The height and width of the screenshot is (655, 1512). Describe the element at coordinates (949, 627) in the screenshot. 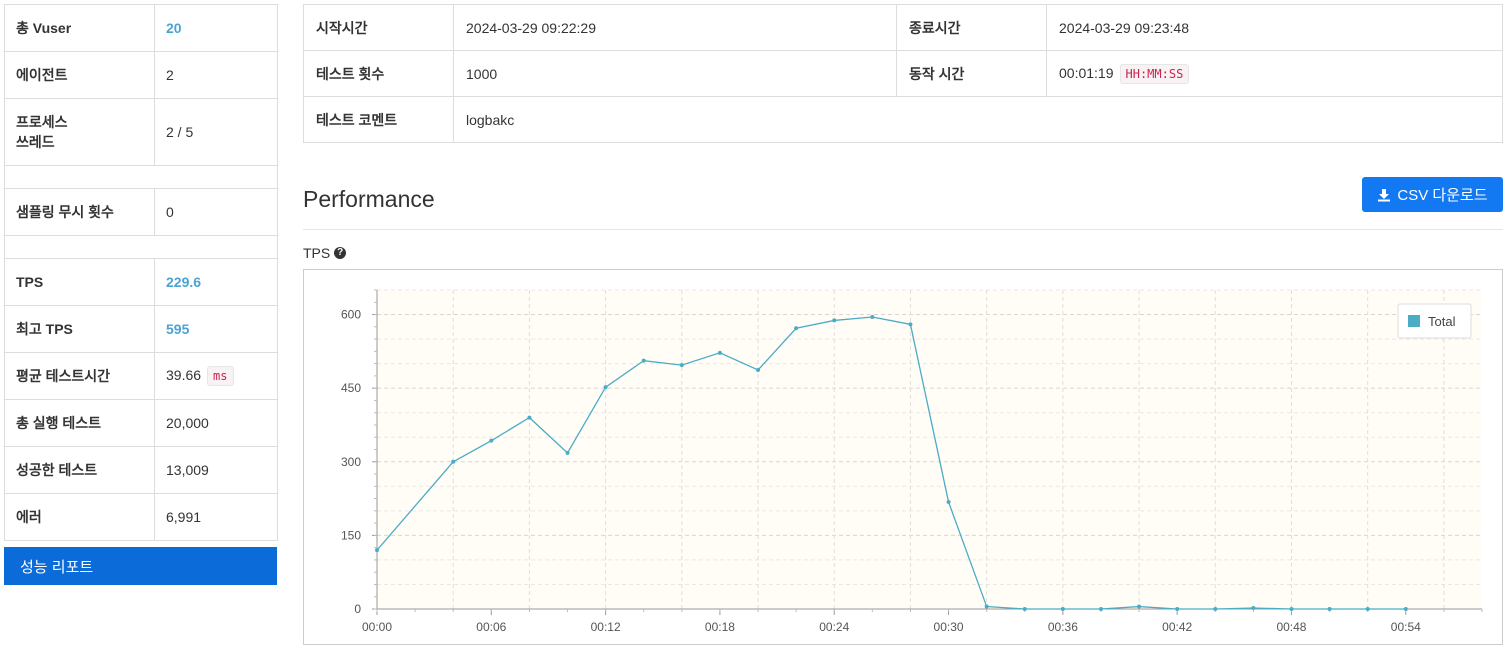

I see `x-tick-label: 00:30` at that location.